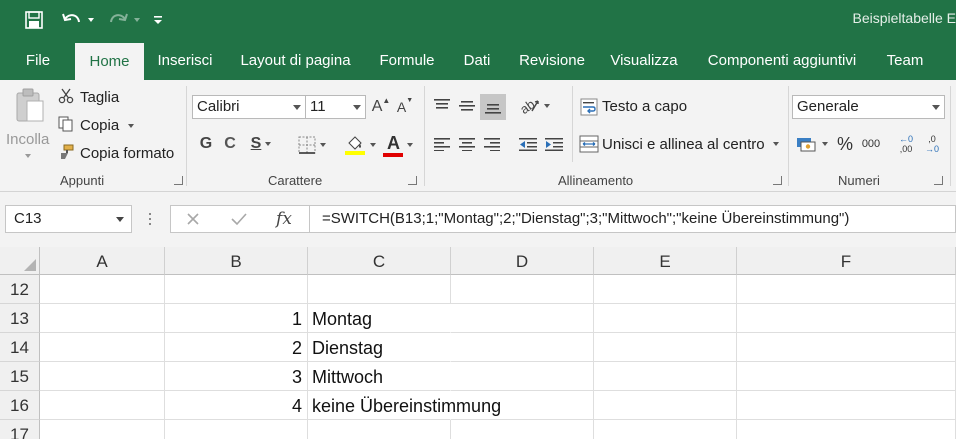 Image resolution: width=956 pixels, height=439 pixels. I want to click on column-header-a: A, so click(102, 261).